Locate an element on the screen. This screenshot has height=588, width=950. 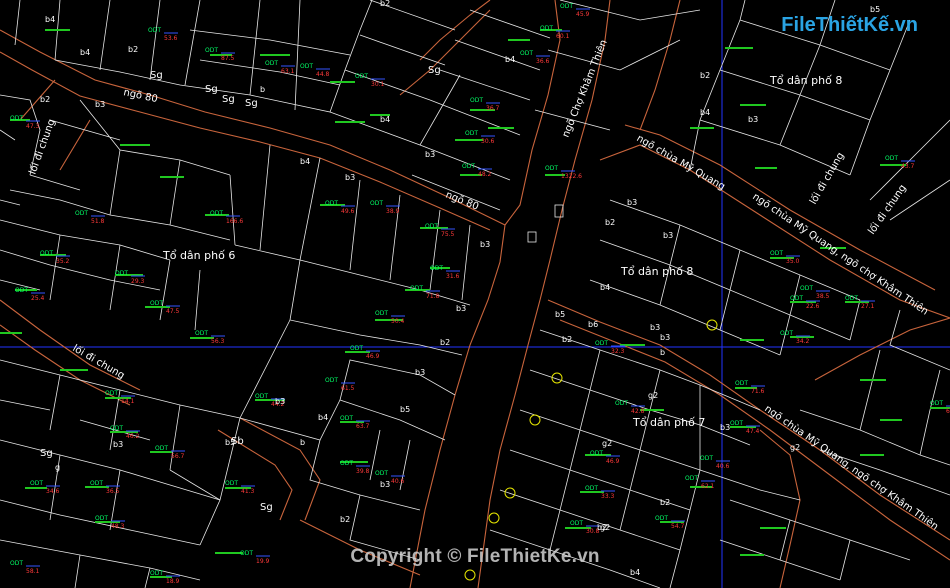
parcel-area: 38.5 is located at coordinates (823, 296).